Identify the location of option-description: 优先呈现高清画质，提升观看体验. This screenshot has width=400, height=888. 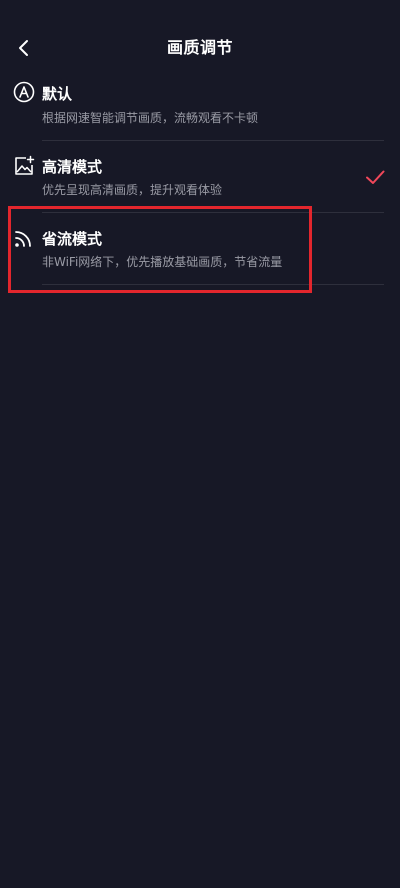
(132, 190).